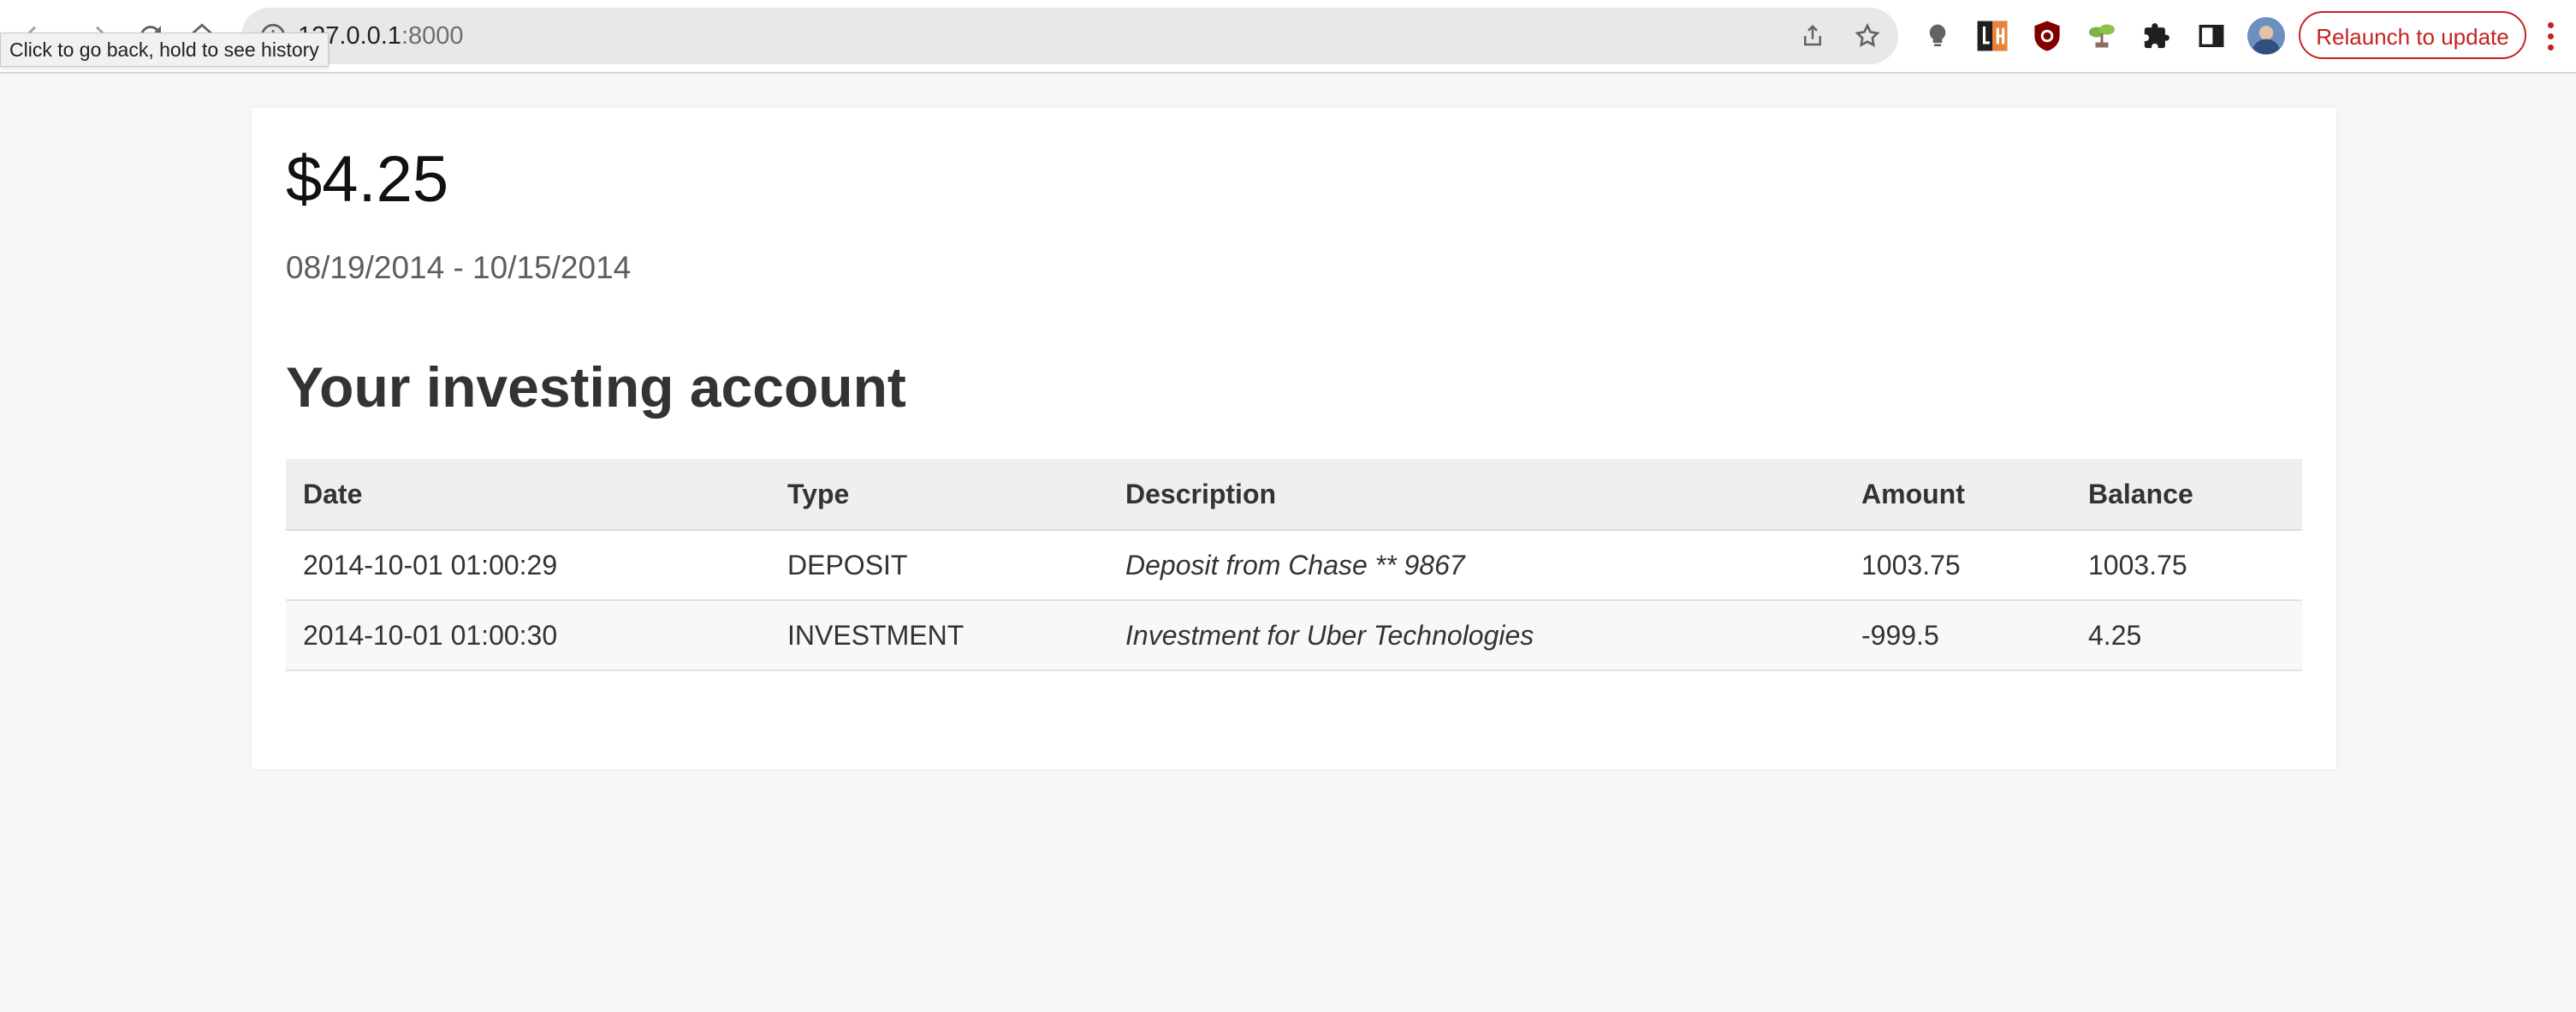 The width and height of the screenshot is (2576, 1012). Describe the element at coordinates (1957, 635) in the screenshot. I see `cell-amount: -999.5` at that location.